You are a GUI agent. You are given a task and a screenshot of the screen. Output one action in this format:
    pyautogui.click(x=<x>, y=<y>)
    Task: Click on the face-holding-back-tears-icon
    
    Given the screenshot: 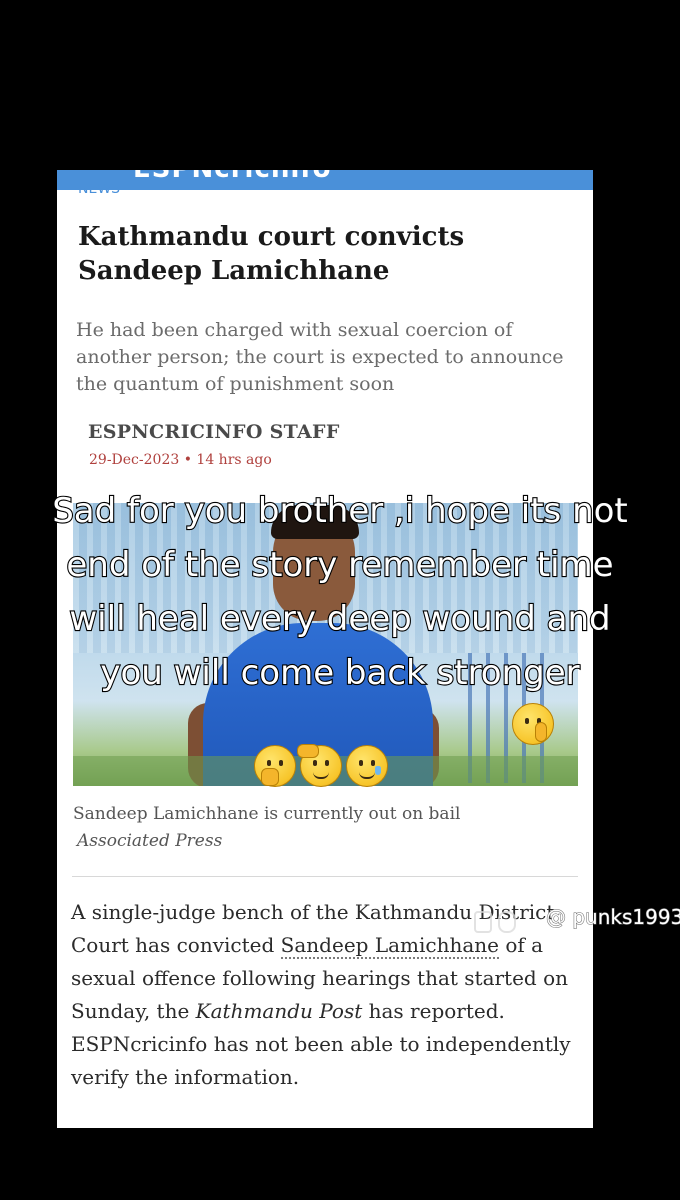 What is the action you would take?
    pyautogui.click(x=367, y=766)
    